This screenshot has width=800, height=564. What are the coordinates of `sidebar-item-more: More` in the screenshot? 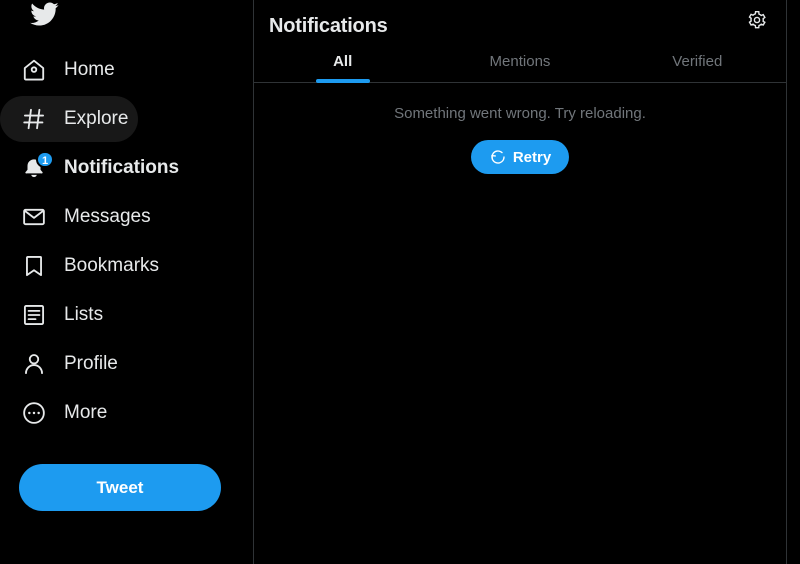 It's located at (69, 413).